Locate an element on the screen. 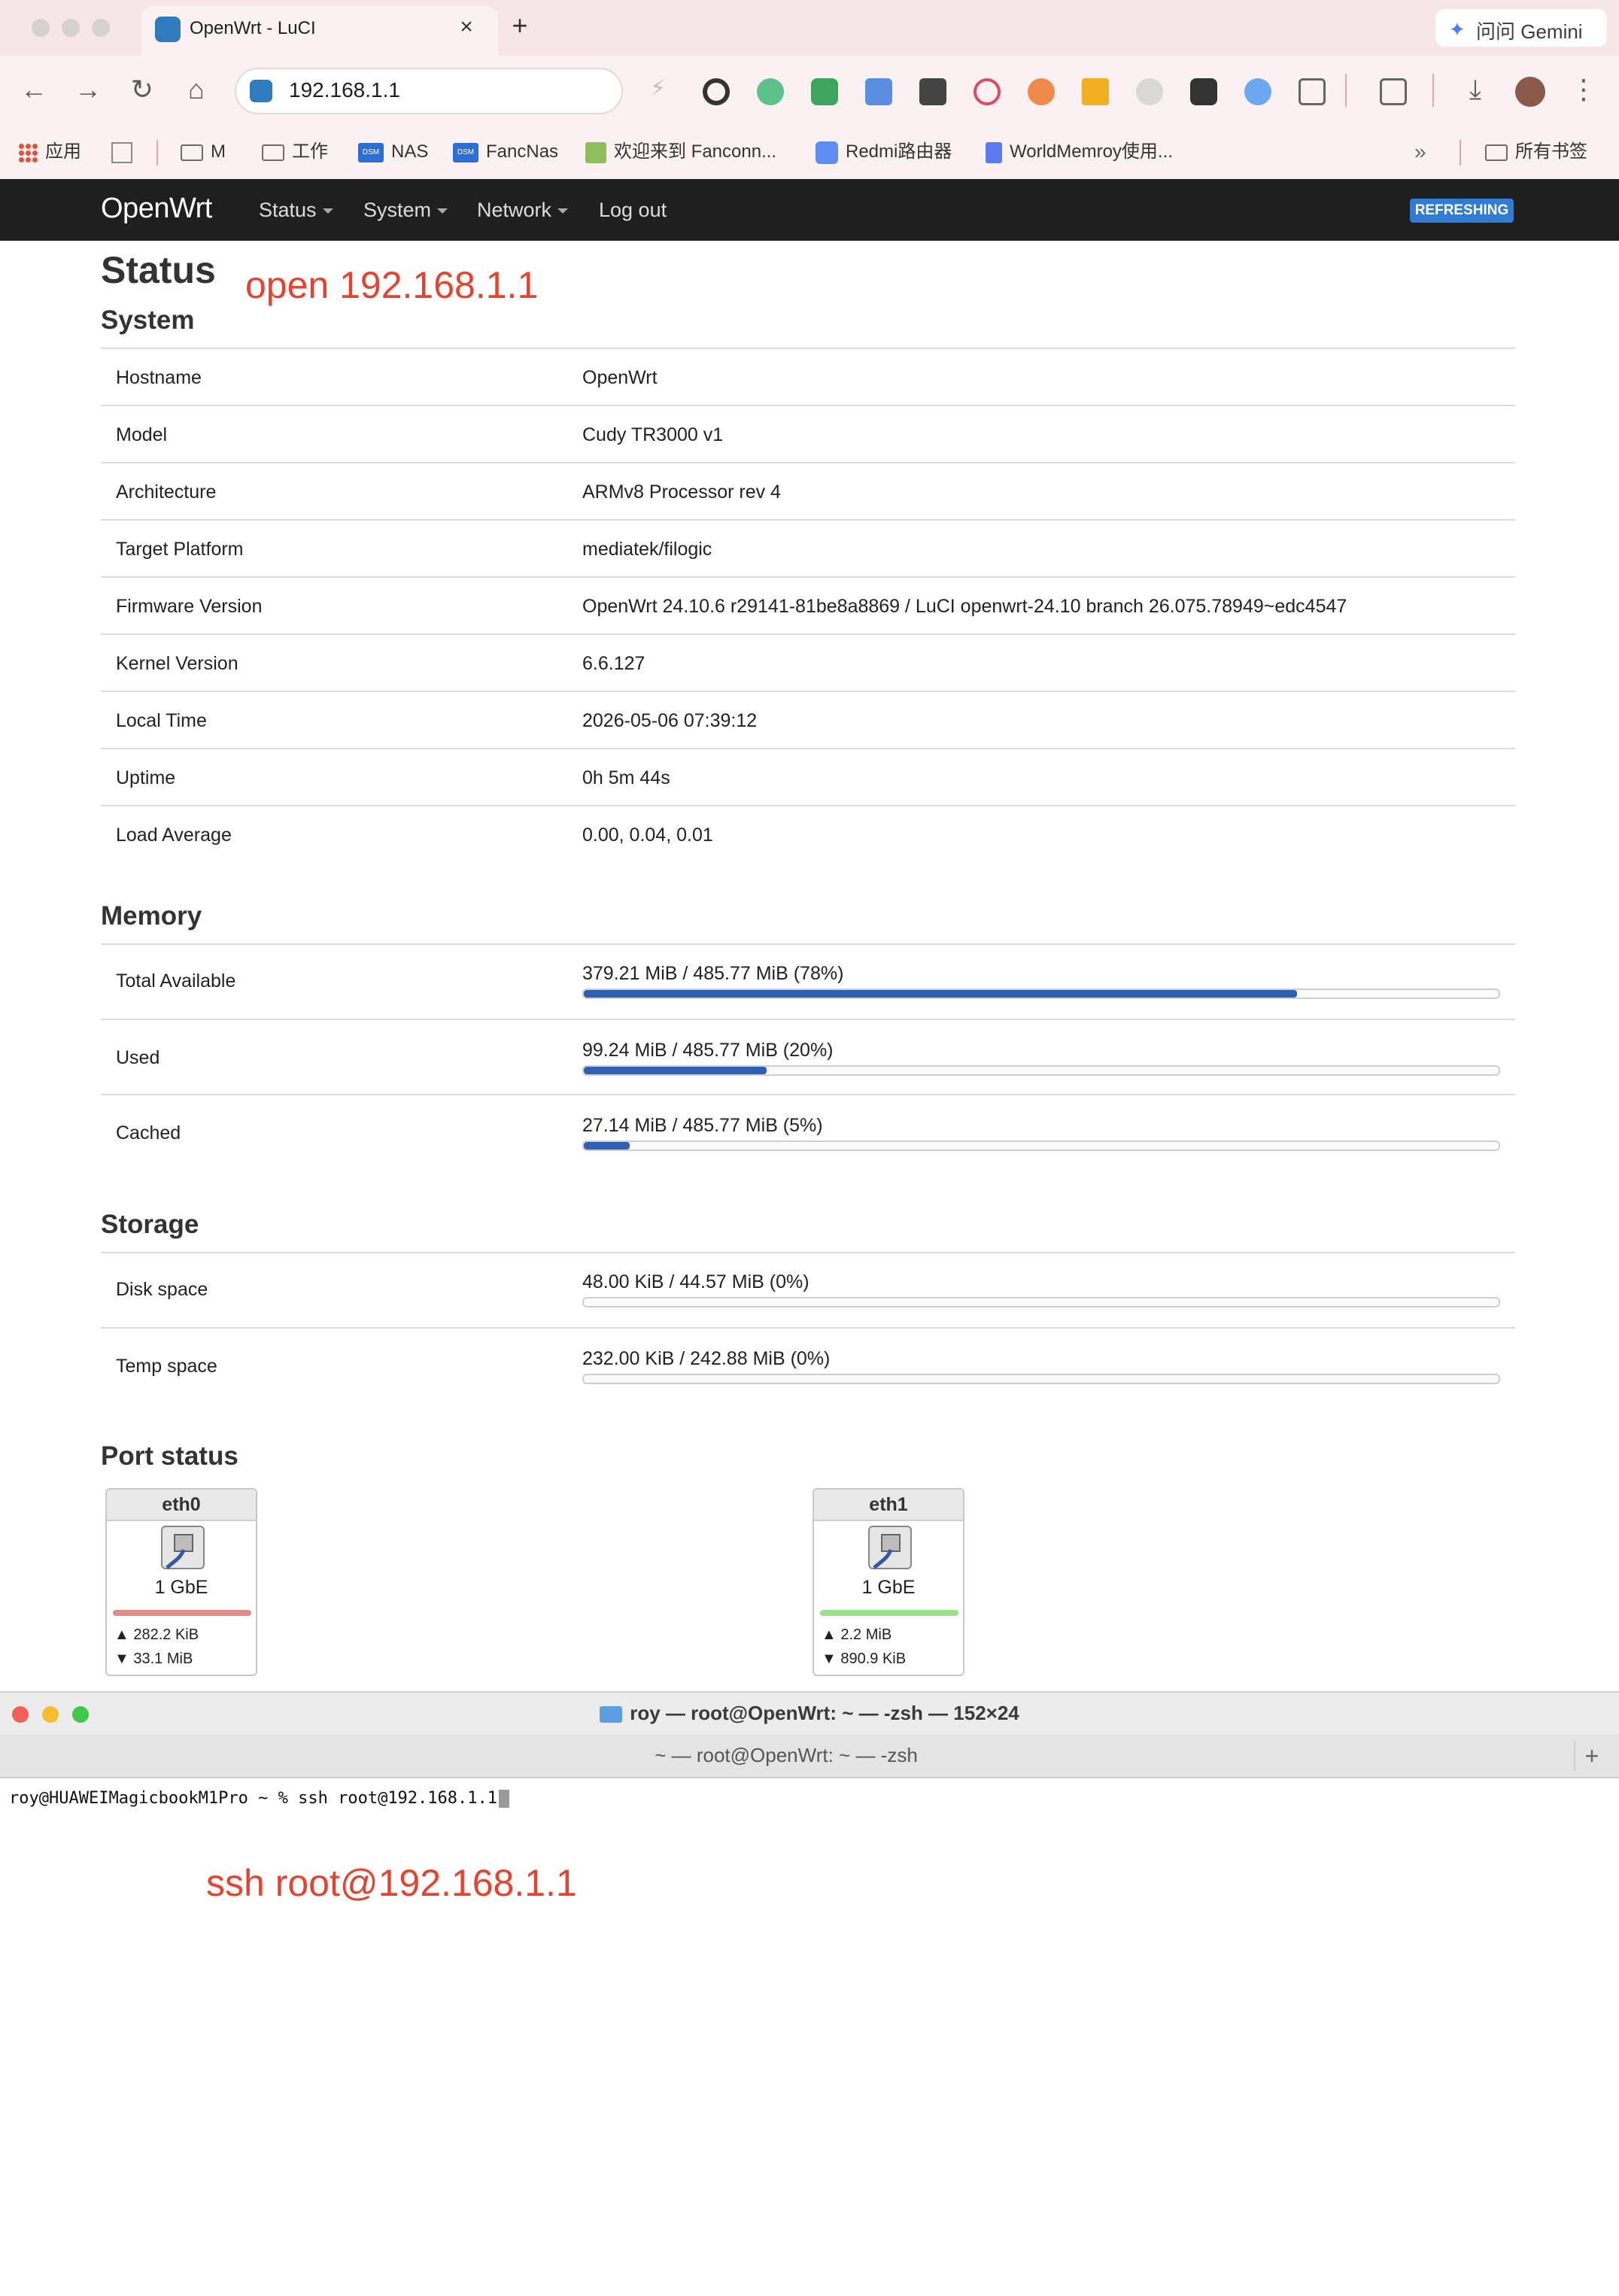 The image size is (1619, 2296). menu-network: Network is located at coordinates (523, 210).